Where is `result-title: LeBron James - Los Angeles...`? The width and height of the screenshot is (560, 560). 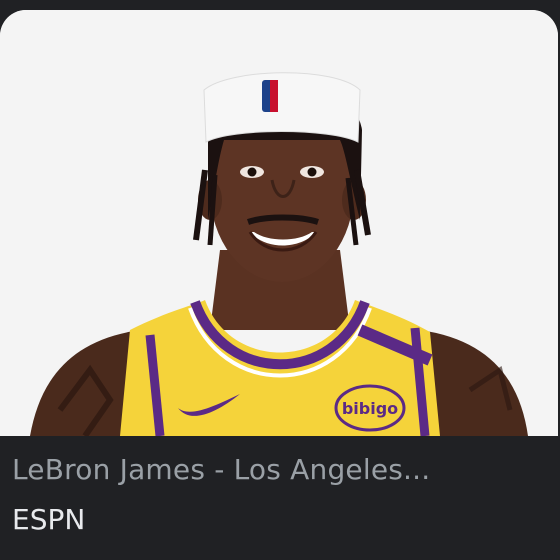
result-title: LeBron James - Los Angeles... is located at coordinates (282, 470).